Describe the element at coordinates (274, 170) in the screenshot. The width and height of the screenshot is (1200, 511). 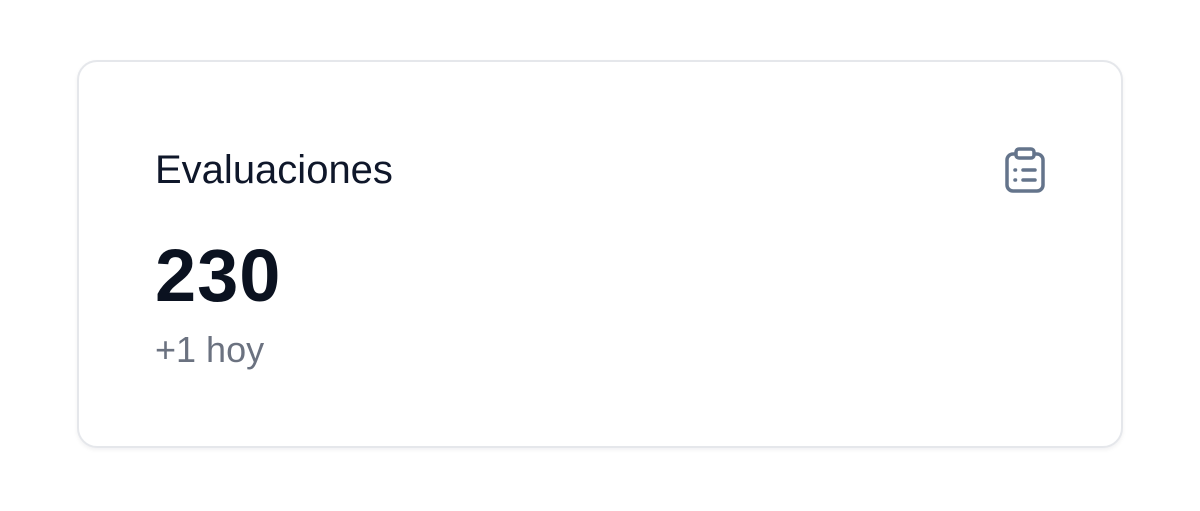
I see `card-title: Evaluaciones` at that location.